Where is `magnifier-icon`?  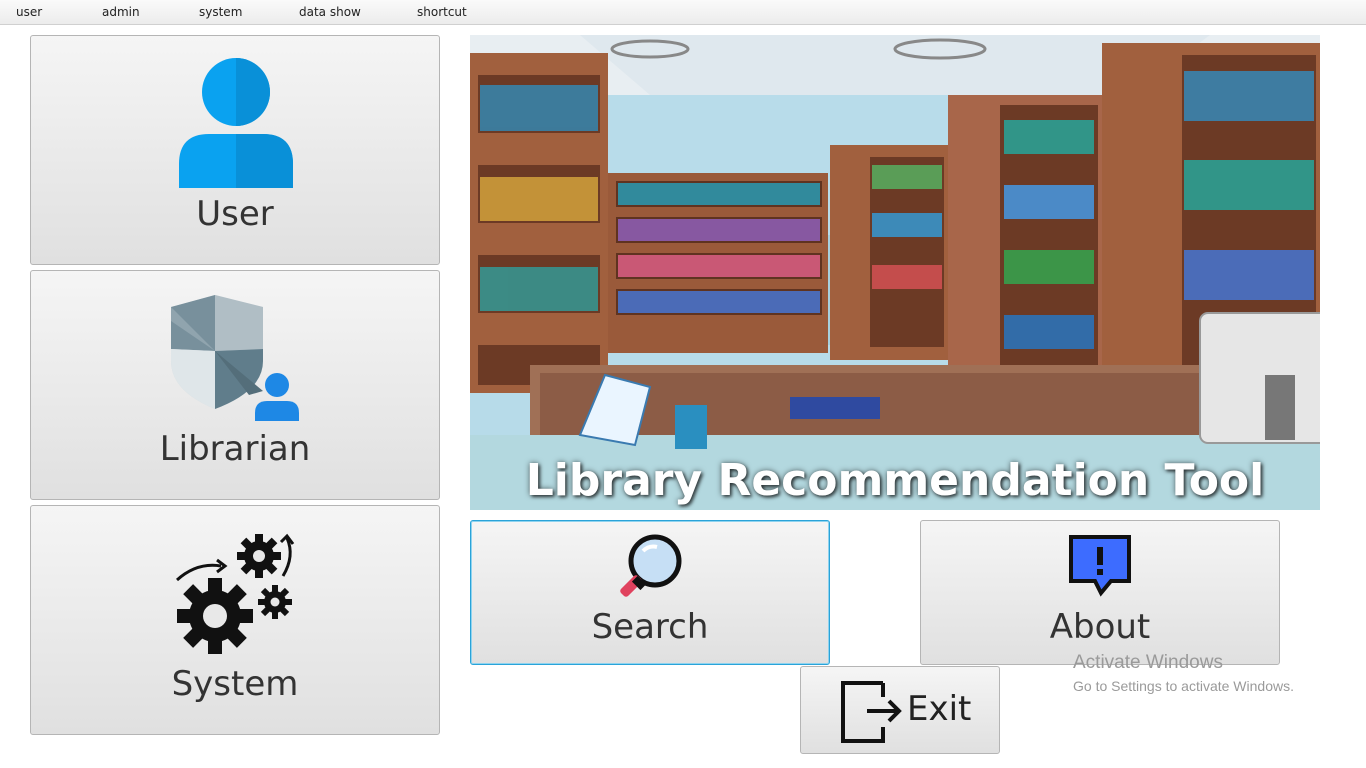
magnifier-icon is located at coordinates (651, 565).